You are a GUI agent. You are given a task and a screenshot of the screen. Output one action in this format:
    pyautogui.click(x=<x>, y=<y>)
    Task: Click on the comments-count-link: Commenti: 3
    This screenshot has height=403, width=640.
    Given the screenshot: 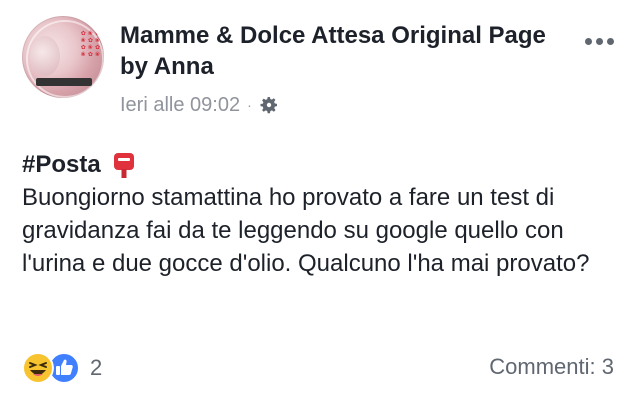 What is the action you would take?
    pyautogui.click(x=551, y=367)
    